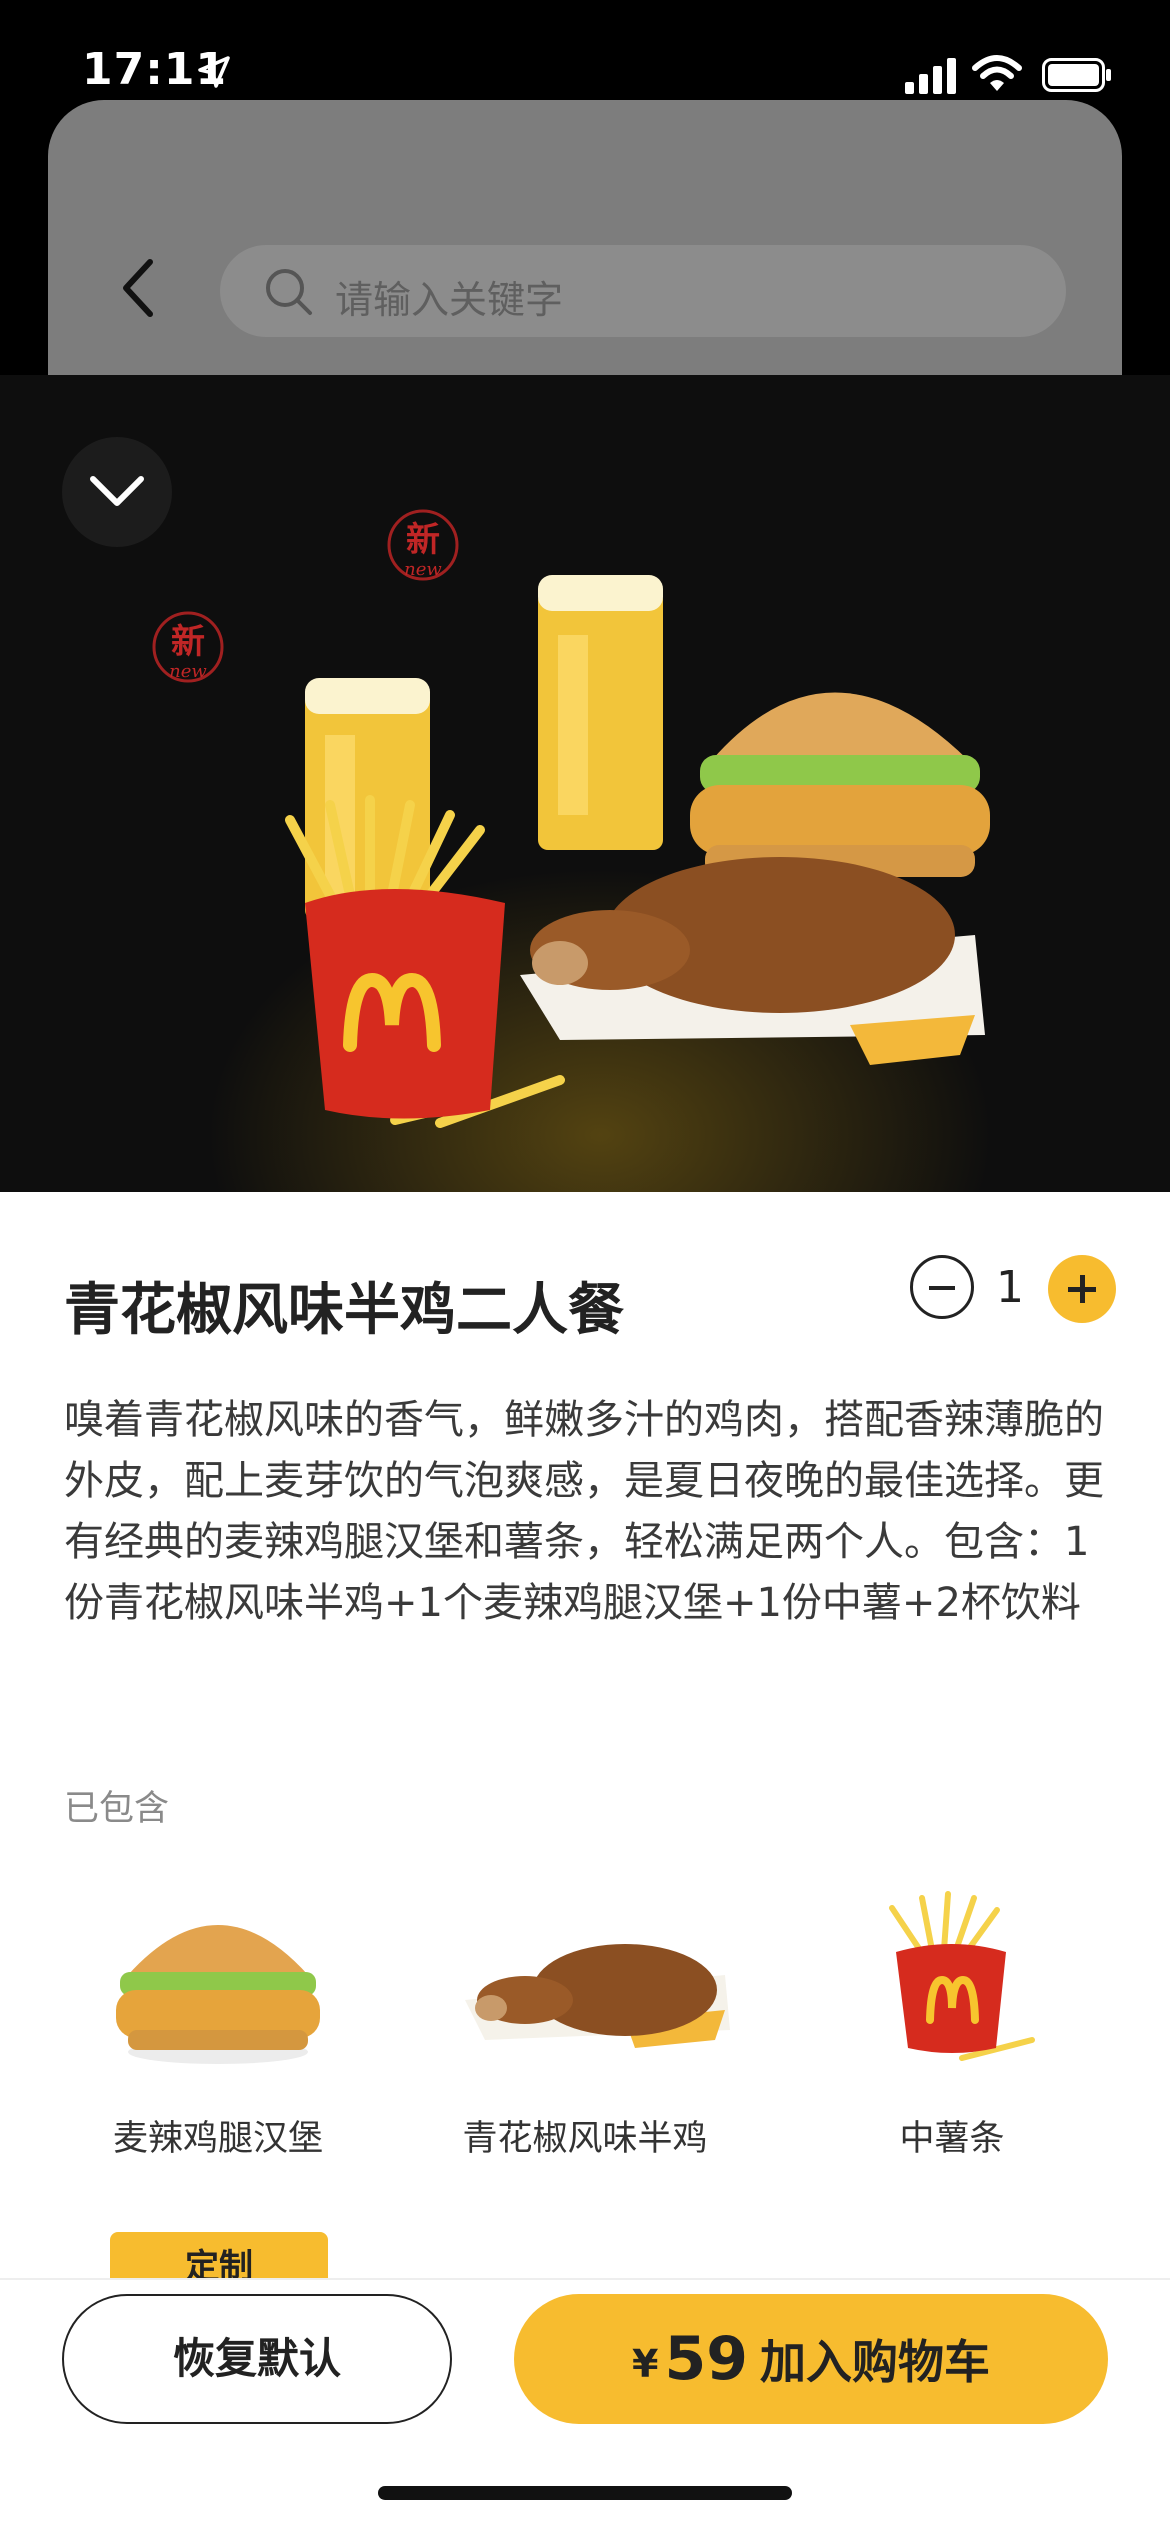 The width and height of the screenshot is (1170, 2534). What do you see at coordinates (942, 1287) in the screenshot?
I see `decrease-quantity-button` at bounding box center [942, 1287].